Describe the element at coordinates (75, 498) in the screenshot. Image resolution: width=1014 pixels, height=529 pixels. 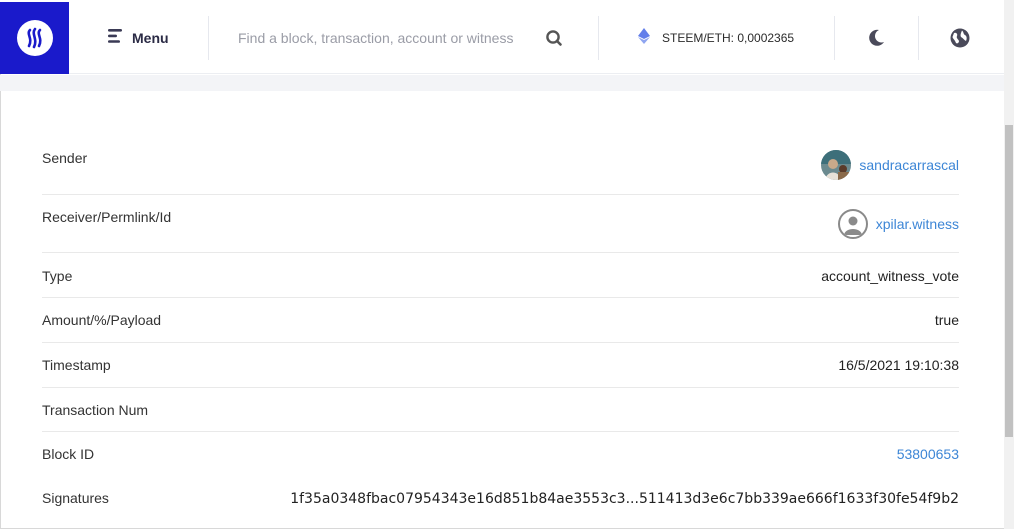
I see `row-label: Signatures` at that location.